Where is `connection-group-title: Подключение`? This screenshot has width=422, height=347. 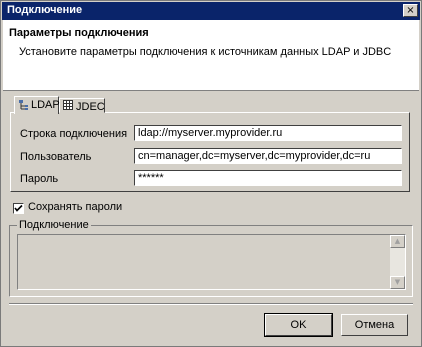
connection-group-title: Подключение is located at coordinates (54, 225).